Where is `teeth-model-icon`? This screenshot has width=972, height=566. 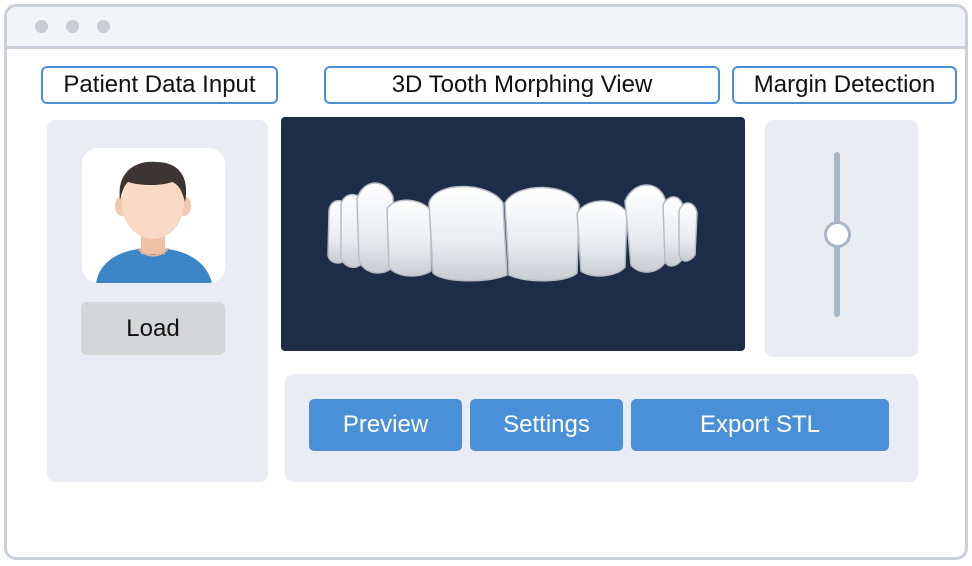 teeth-model-icon is located at coordinates (512, 232).